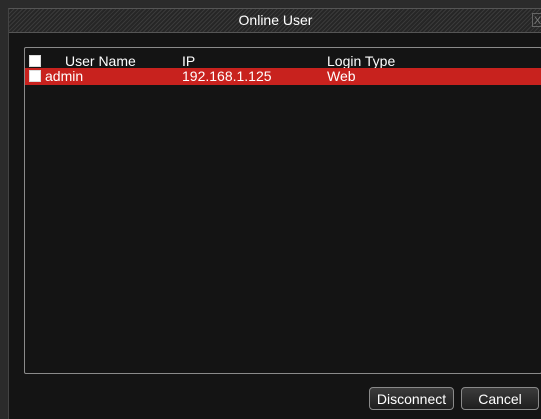 The image size is (541, 419). Describe the element at coordinates (411, 398) in the screenshot. I see `disconnect-button: Disconnect` at that location.